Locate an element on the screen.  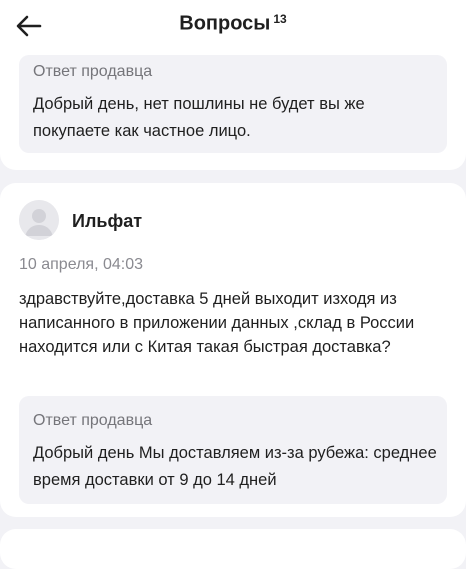
top-bar: Вопросы 13 is located at coordinates (233, 26).